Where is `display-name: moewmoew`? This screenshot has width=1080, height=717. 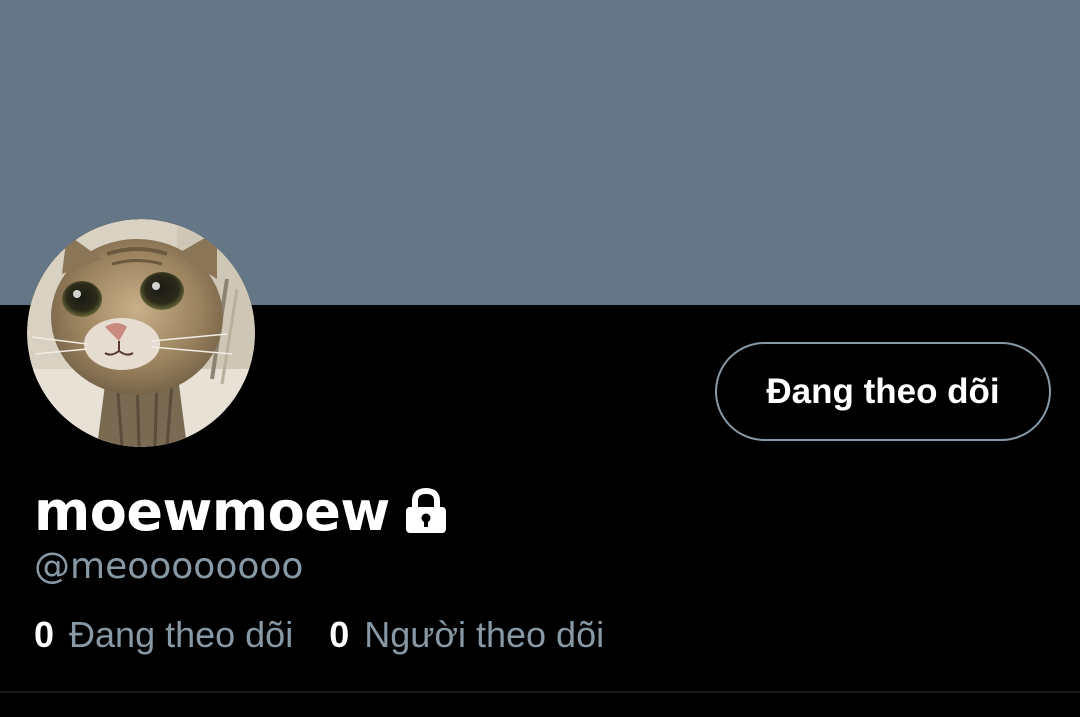
display-name: moewmoew is located at coordinates (212, 511).